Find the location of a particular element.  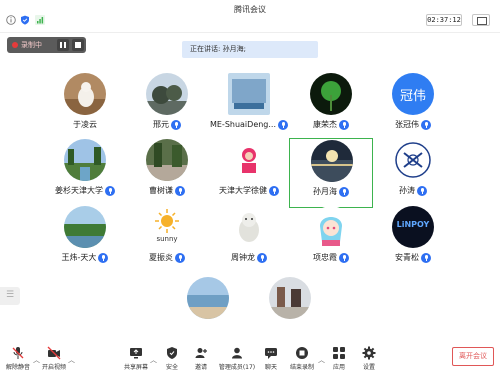

participant-tile: 康荣杰 is located at coordinates (331, 107).